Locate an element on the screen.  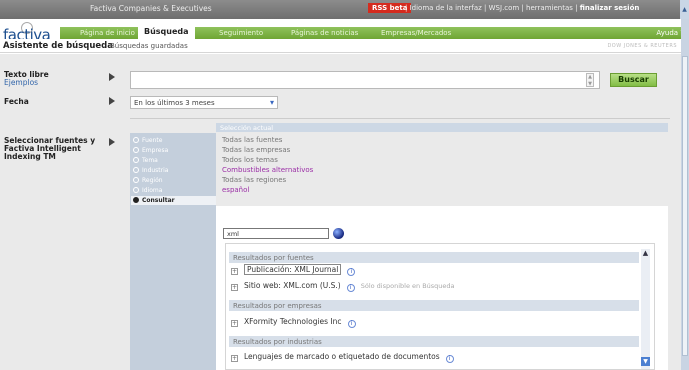
result-item: + XFormity Technologies Inc i is located at coordinates (293, 322).